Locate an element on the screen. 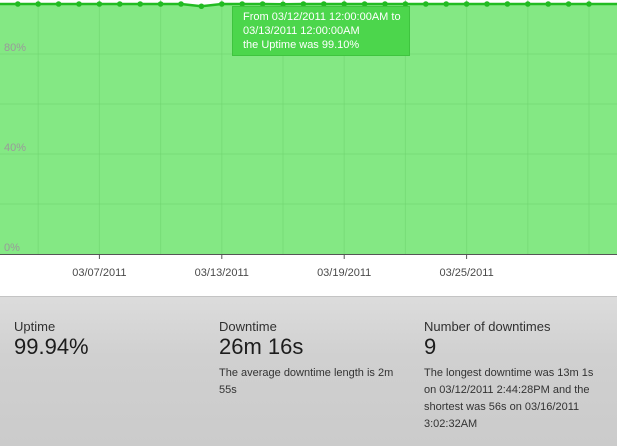  downtime-value: 26m 16s is located at coordinates (311, 347).